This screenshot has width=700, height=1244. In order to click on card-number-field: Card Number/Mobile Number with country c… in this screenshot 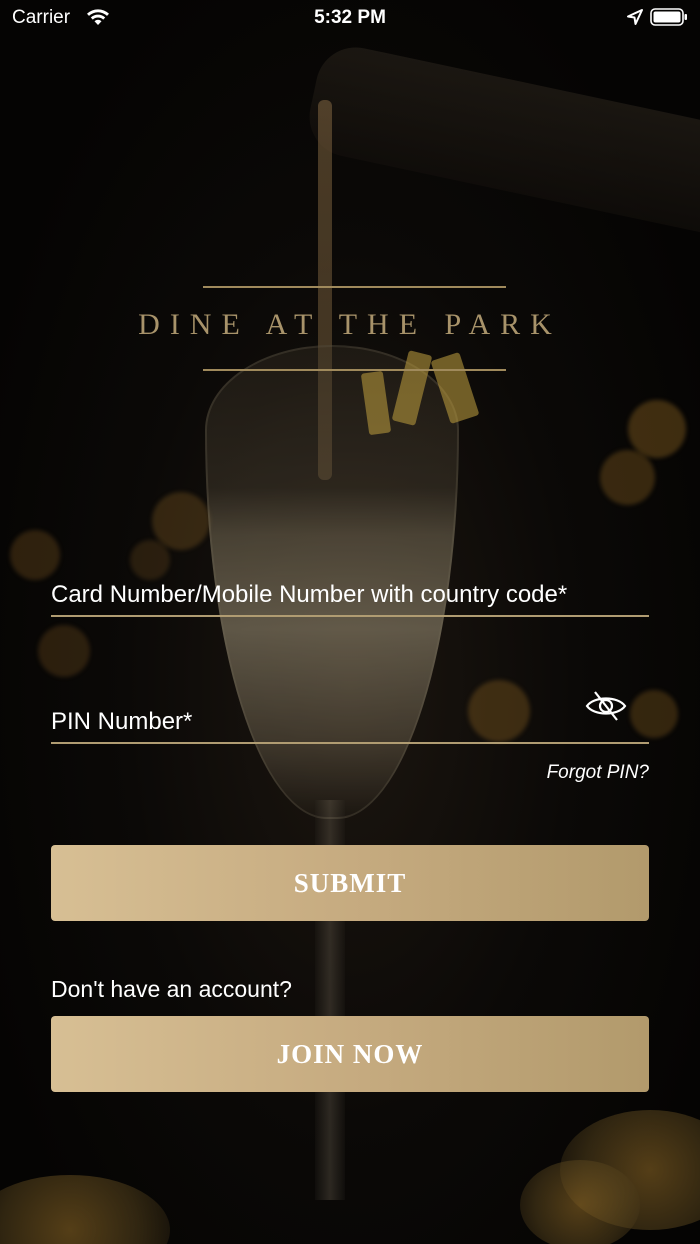, I will do `click(350, 591)`.